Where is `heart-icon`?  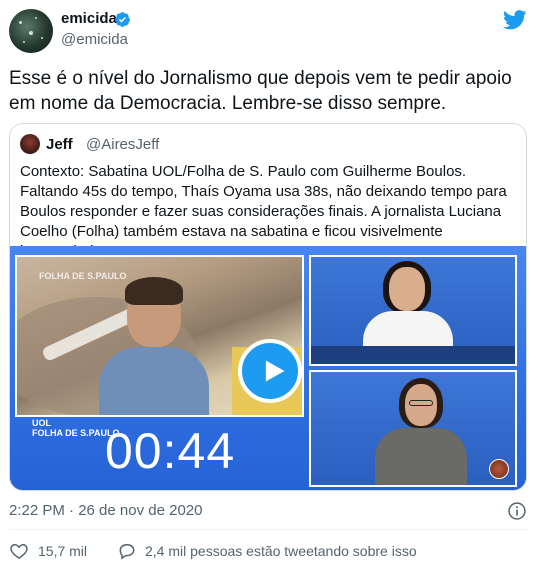
heart-icon is located at coordinates (19, 551).